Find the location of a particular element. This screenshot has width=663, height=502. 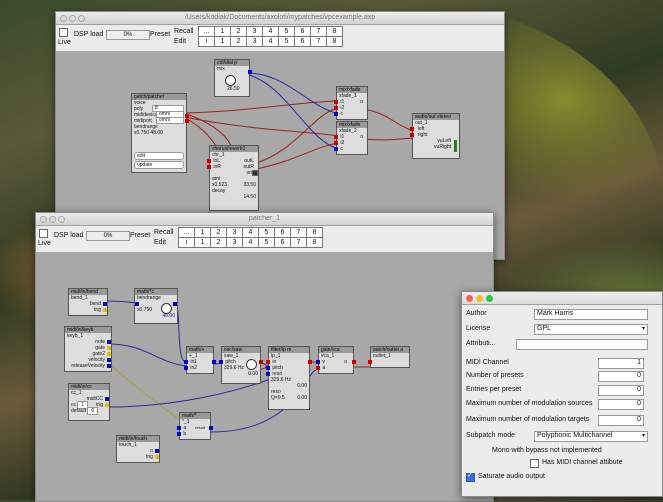

edit-cell: 7 is located at coordinates (318, 41).